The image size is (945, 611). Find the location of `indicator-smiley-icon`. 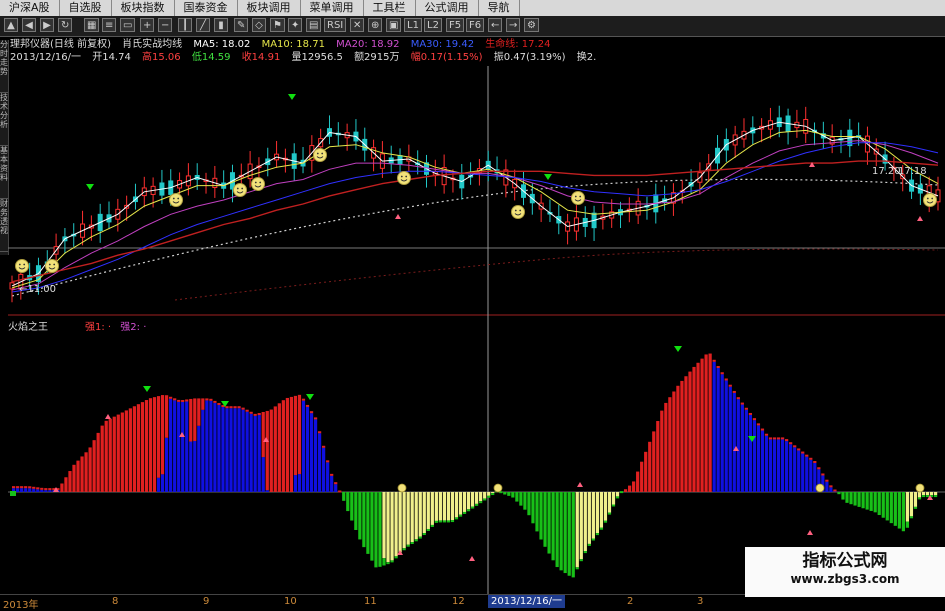

indicator-smiley-icon is located at coordinates (402, 488).